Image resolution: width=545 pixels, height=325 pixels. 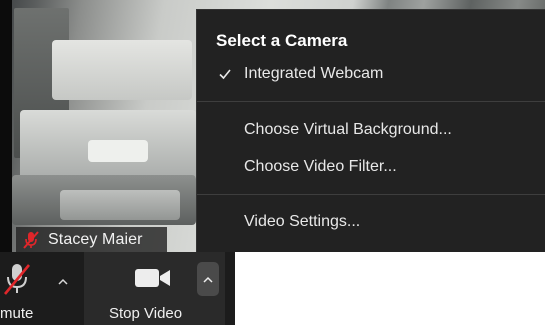 What do you see at coordinates (154, 288) in the screenshot?
I see `stop-video-button: Stop Video` at bounding box center [154, 288].